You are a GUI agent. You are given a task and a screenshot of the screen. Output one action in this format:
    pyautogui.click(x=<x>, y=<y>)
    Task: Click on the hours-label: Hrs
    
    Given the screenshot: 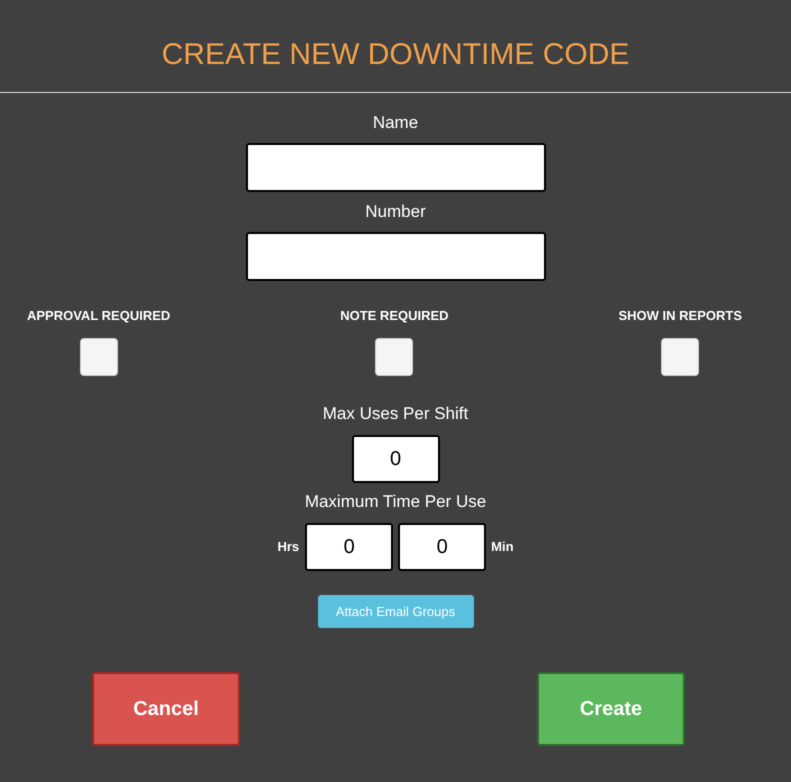 What is the action you would take?
    pyautogui.click(x=288, y=547)
    